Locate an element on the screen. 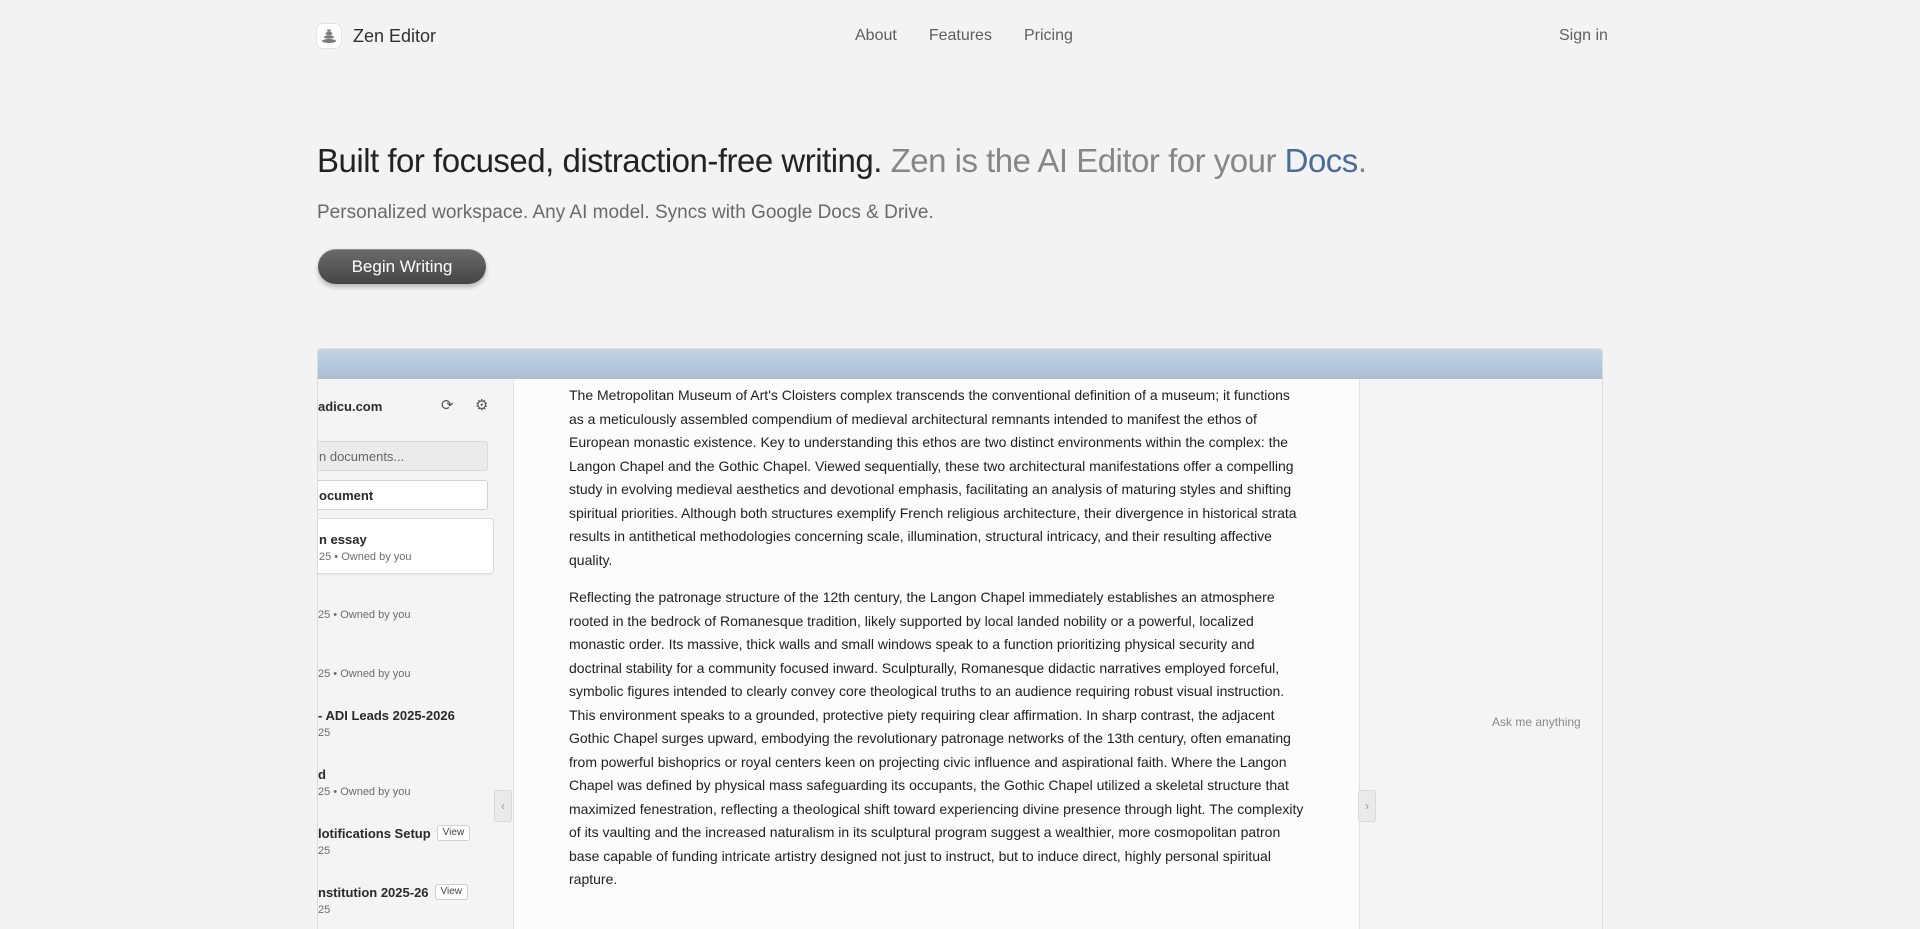 The image size is (1920, 929). account-domain: adicu.com is located at coordinates (350, 406).